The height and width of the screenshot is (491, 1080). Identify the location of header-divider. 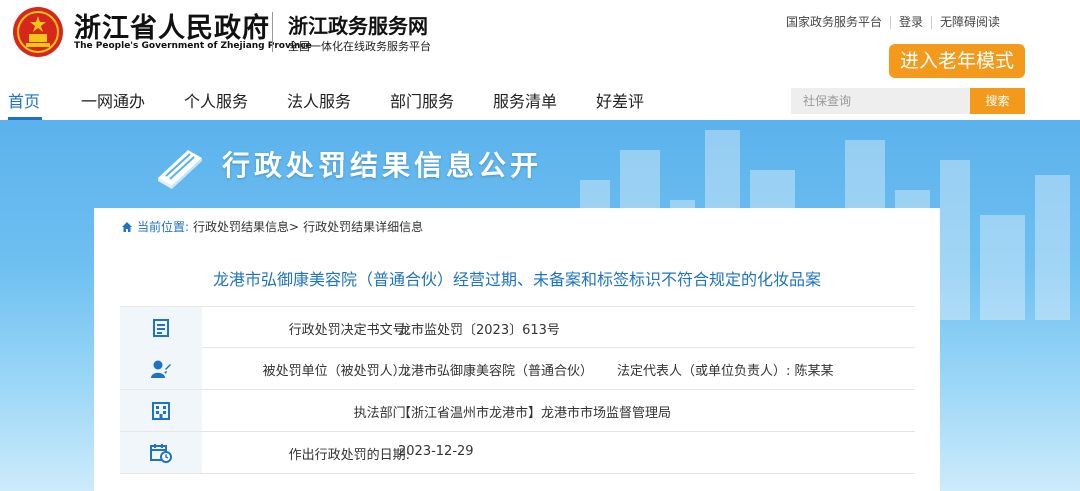
(272, 32).